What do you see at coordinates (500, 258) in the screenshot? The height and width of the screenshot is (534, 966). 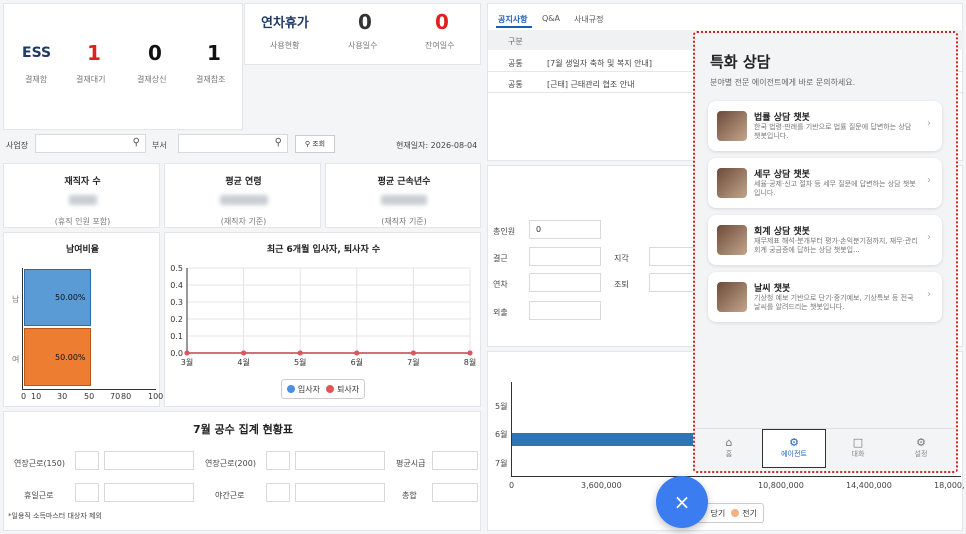 I see `att-label: 결근` at bounding box center [500, 258].